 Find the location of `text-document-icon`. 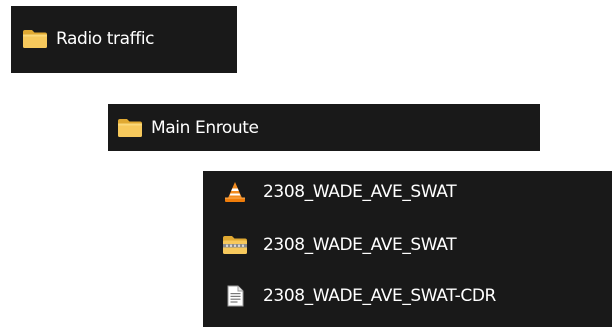

text-document-icon is located at coordinates (235, 296).